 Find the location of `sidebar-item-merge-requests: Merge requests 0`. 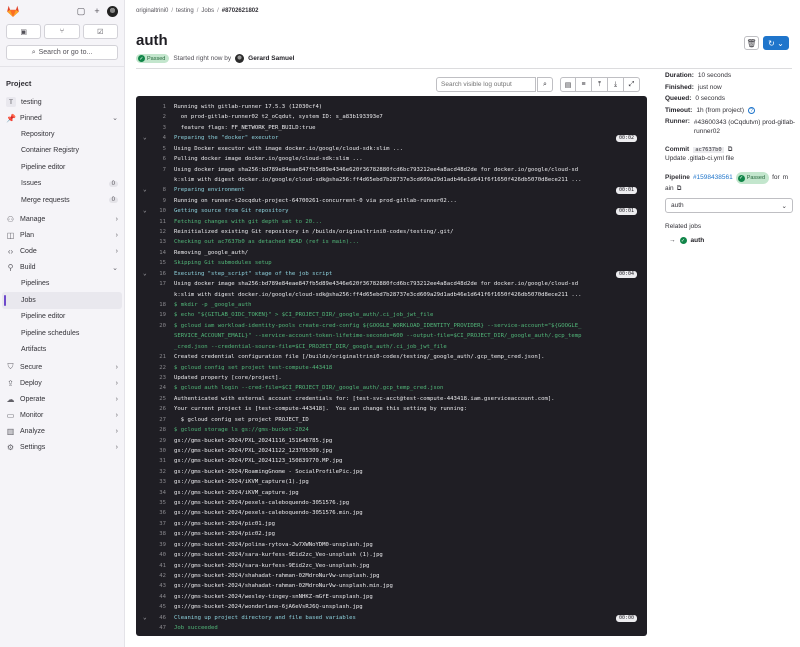

sidebar-item-merge-requests: Merge requests 0 is located at coordinates (62, 200).